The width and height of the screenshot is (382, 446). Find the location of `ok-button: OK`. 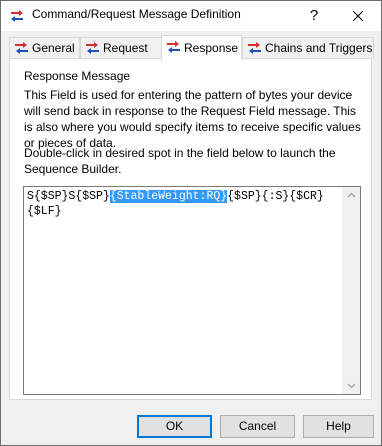

ok-button: OK is located at coordinates (174, 426).